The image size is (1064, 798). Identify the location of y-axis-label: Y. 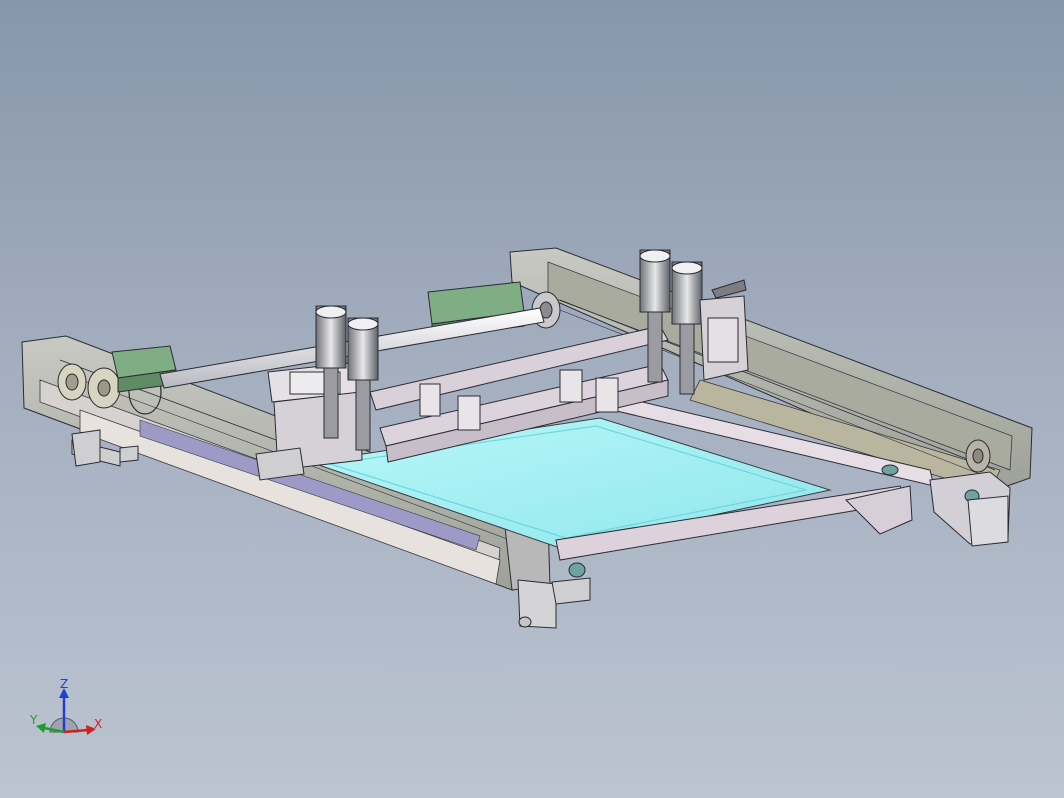
(34, 720).